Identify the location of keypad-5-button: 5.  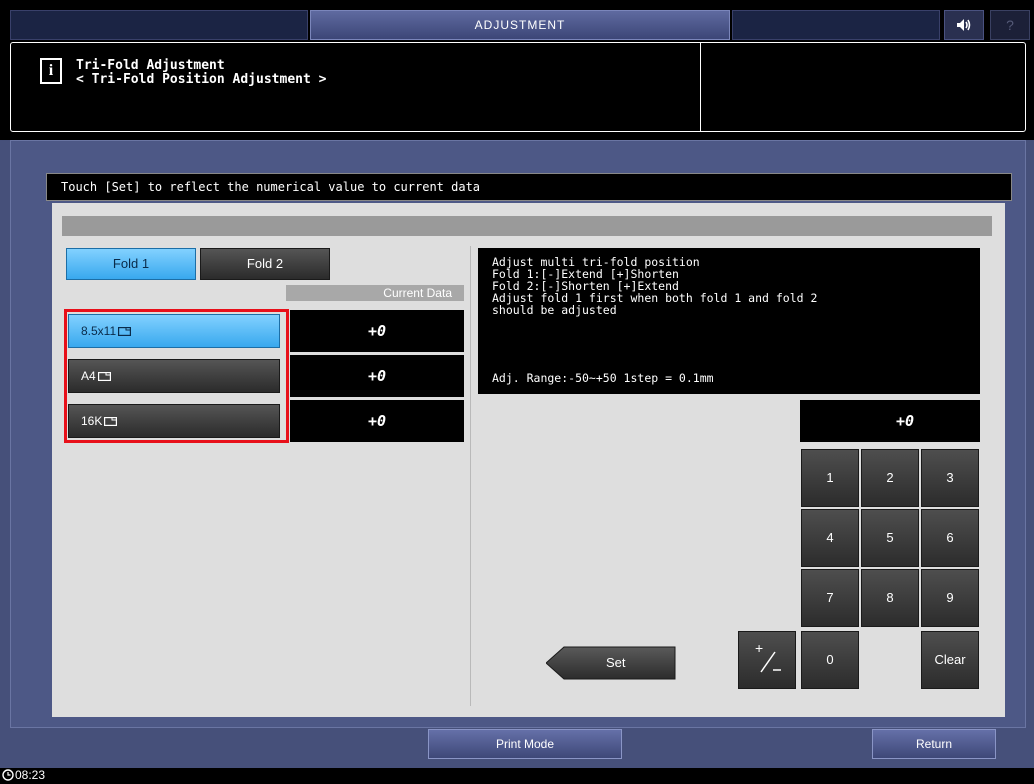
(890, 538).